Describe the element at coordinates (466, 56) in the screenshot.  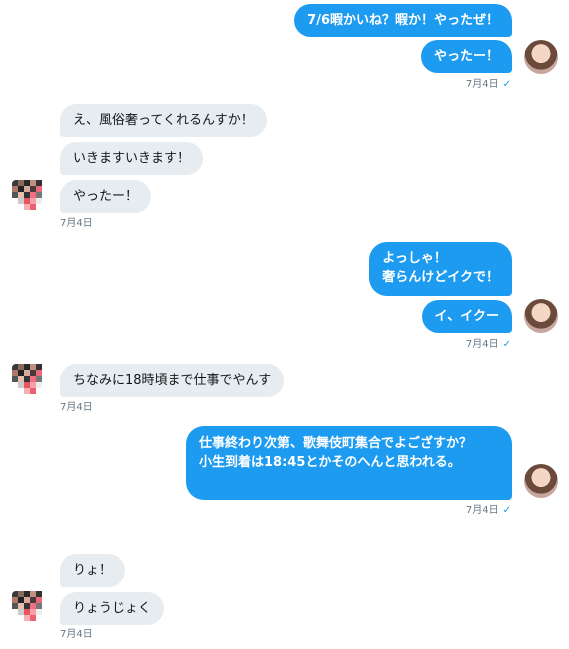
I see `outgoing-message: やったー！` at that location.